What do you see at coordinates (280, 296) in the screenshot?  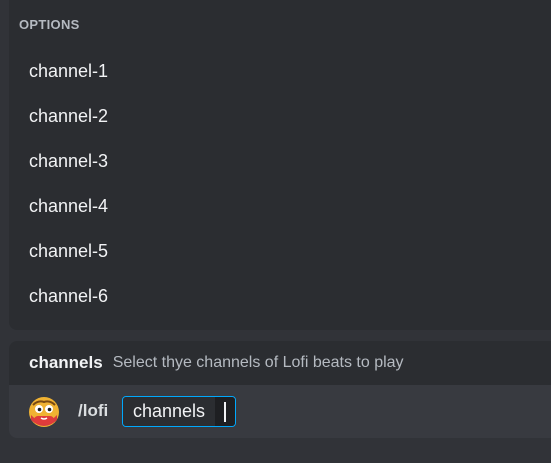 I see `option-channel-6: channel-6` at bounding box center [280, 296].